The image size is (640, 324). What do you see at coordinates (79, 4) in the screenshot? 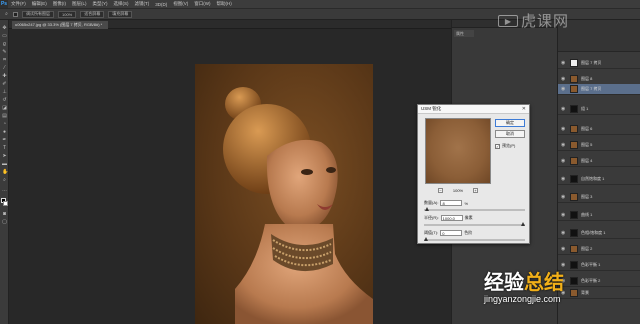
I see `menu-layer: 图层(L)` at bounding box center [79, 4].